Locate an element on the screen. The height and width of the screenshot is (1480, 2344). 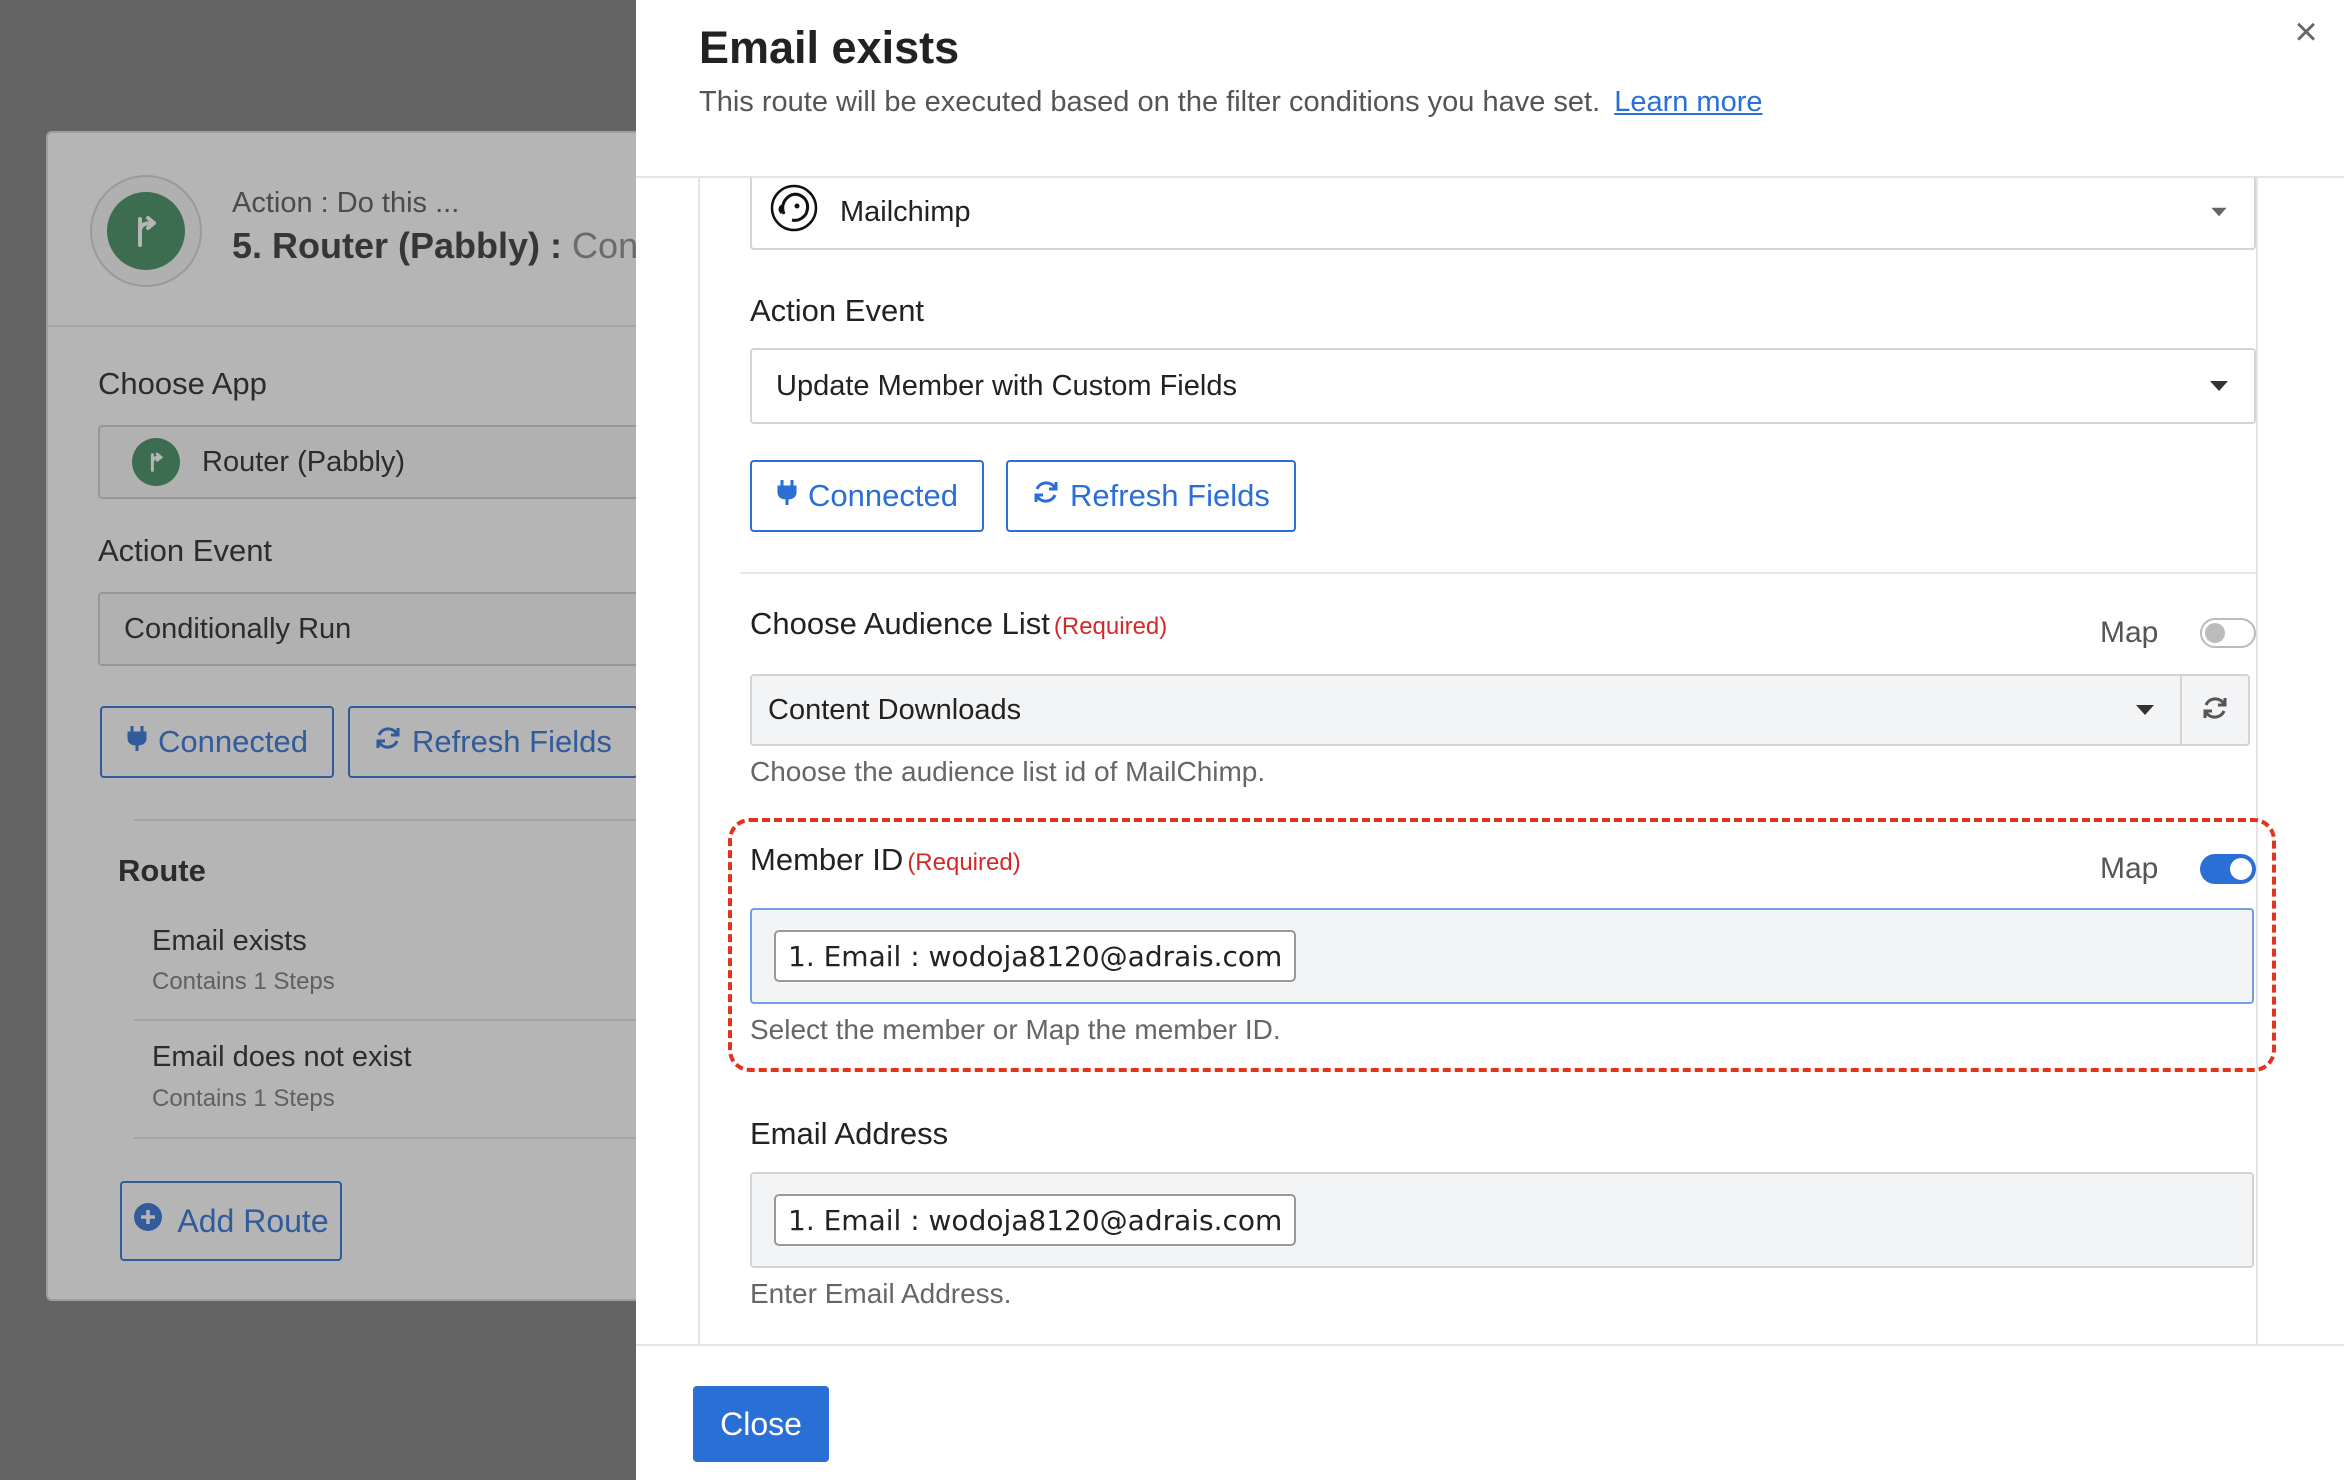
modal-title: Email exists is located at coordinates (829, 47).